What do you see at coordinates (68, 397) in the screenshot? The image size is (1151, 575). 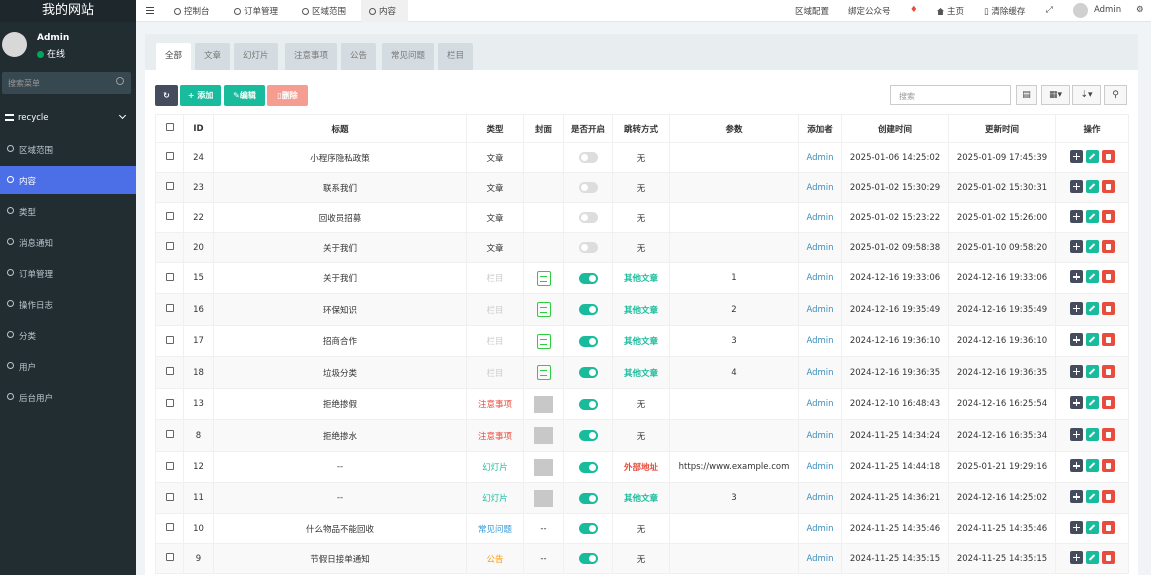 I see `sidebar-item-admin-users: 后台用户` at bounding box center [68, 397].